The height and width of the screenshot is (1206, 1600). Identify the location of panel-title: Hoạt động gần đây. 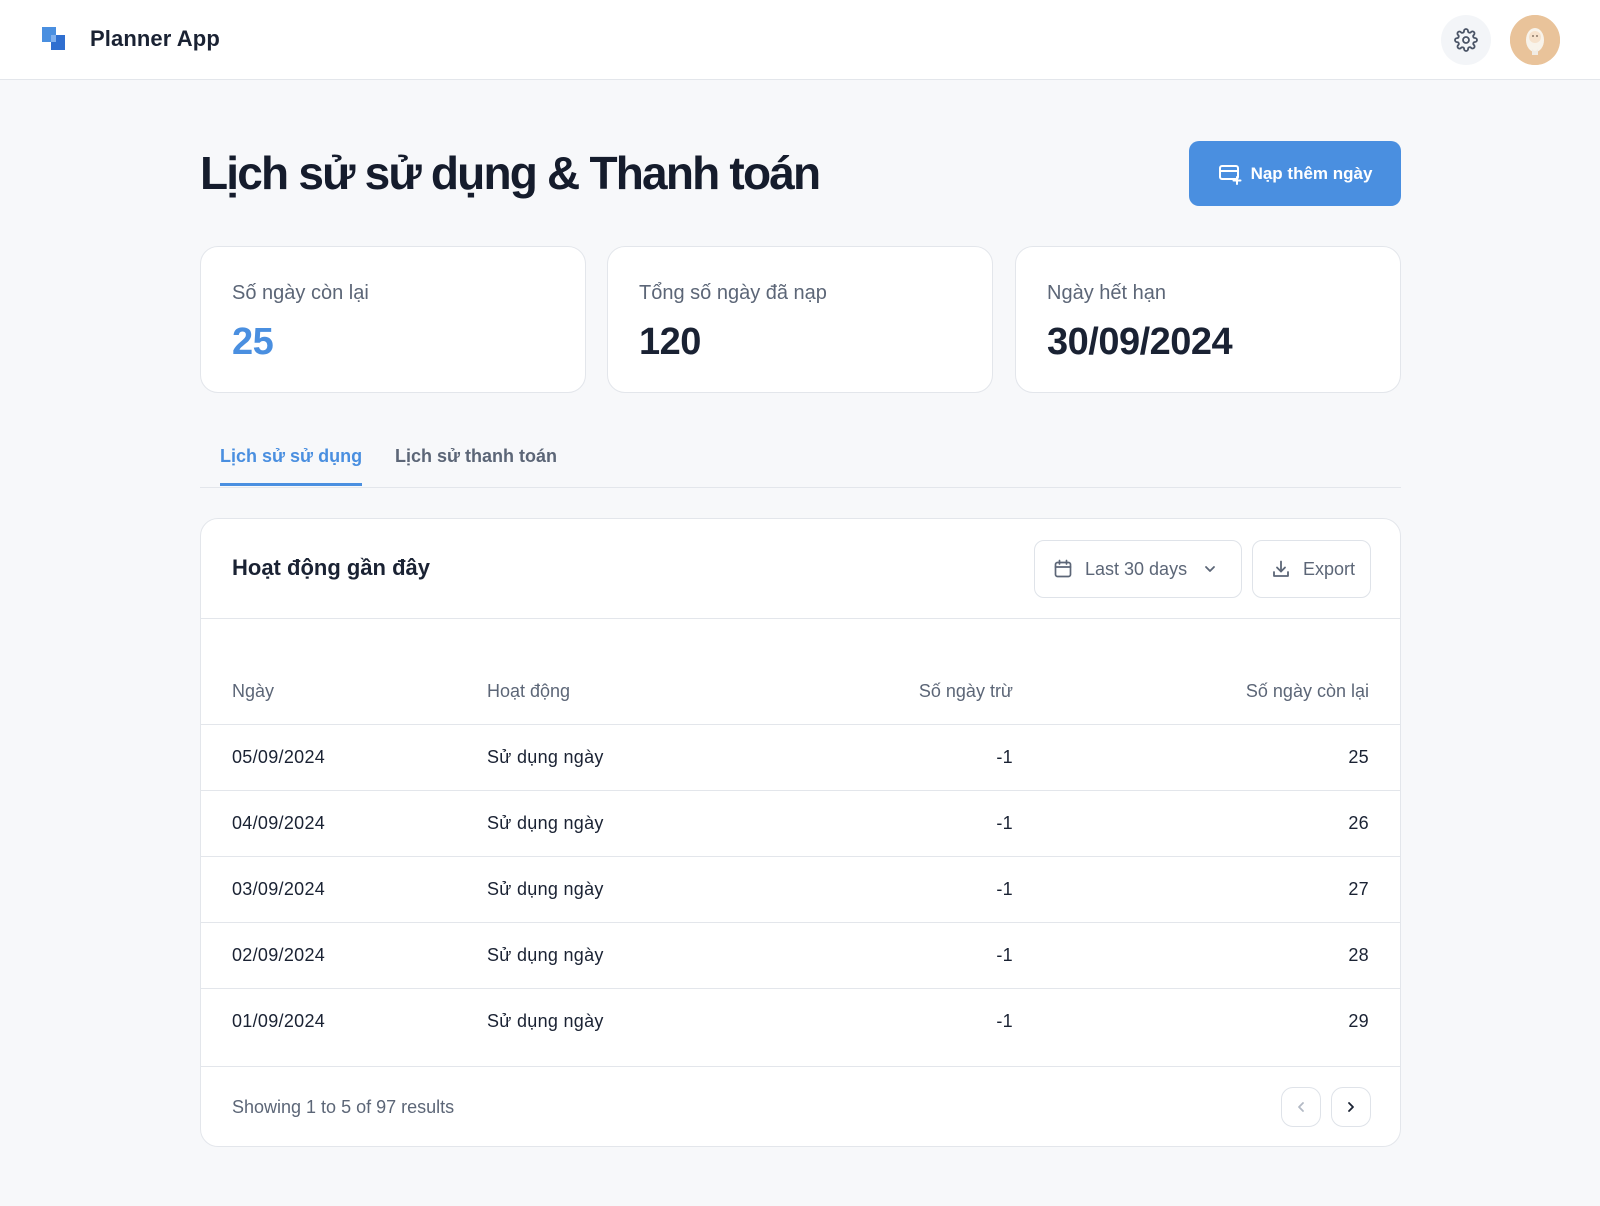
(331, 567).